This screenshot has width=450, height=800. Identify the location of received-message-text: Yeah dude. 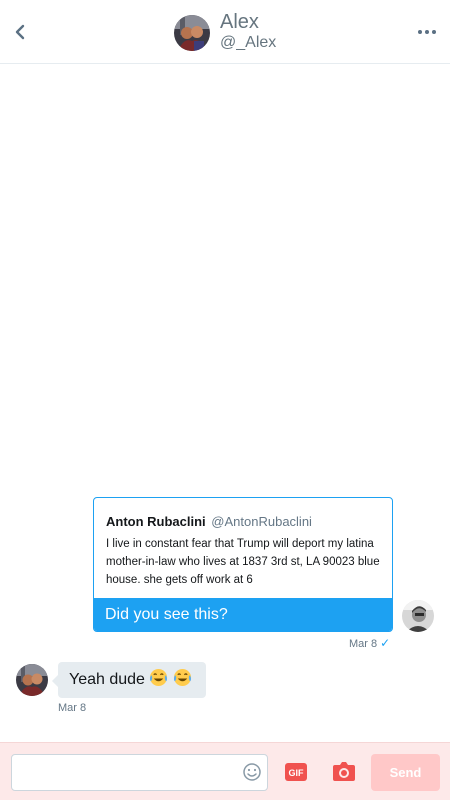
(107, 679).